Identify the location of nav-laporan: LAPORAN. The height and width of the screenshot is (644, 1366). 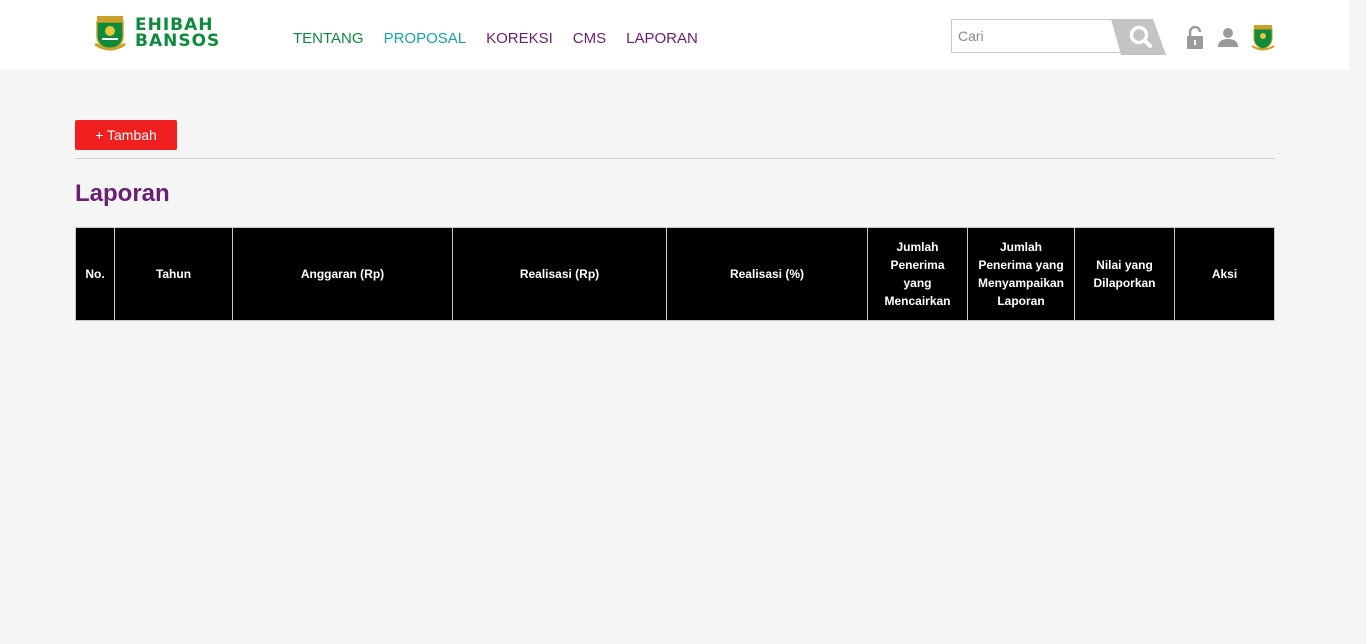
(662, 38).